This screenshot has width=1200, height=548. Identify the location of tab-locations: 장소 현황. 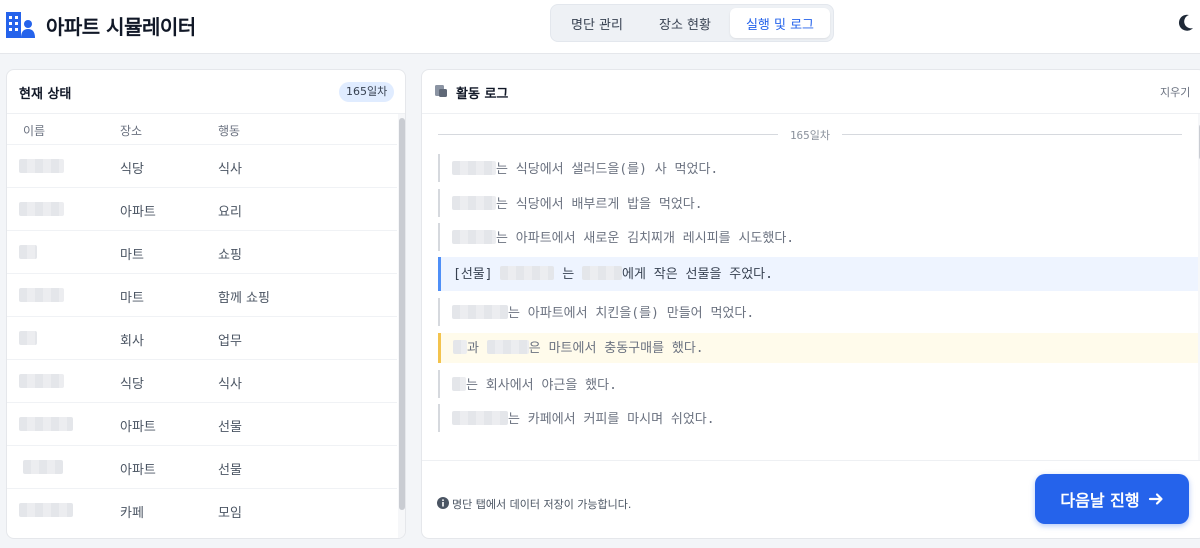
(685, 23).